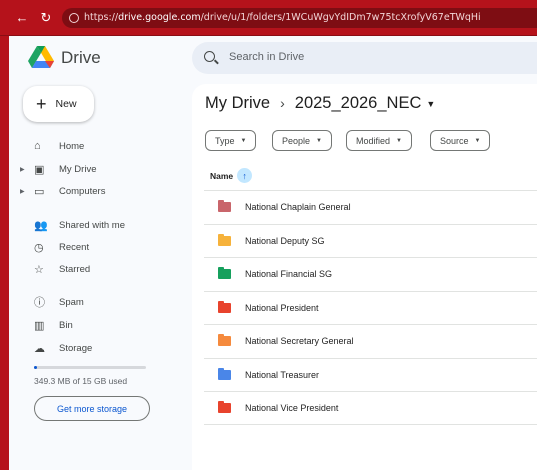  Describe the element at coordinates (39, 247) in the screenshot. I see `recent-icon: ◷` at that location.